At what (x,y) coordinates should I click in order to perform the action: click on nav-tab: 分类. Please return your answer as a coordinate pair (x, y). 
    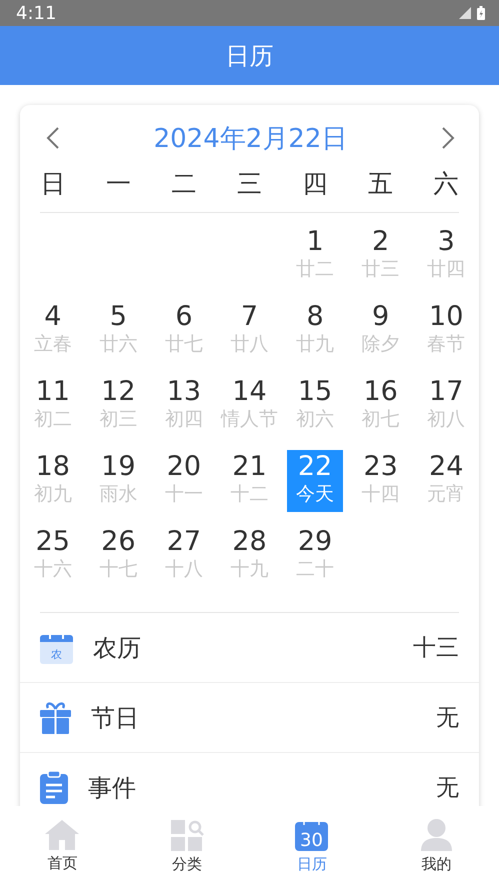
    Looking at the image, I should click on (187, 846).